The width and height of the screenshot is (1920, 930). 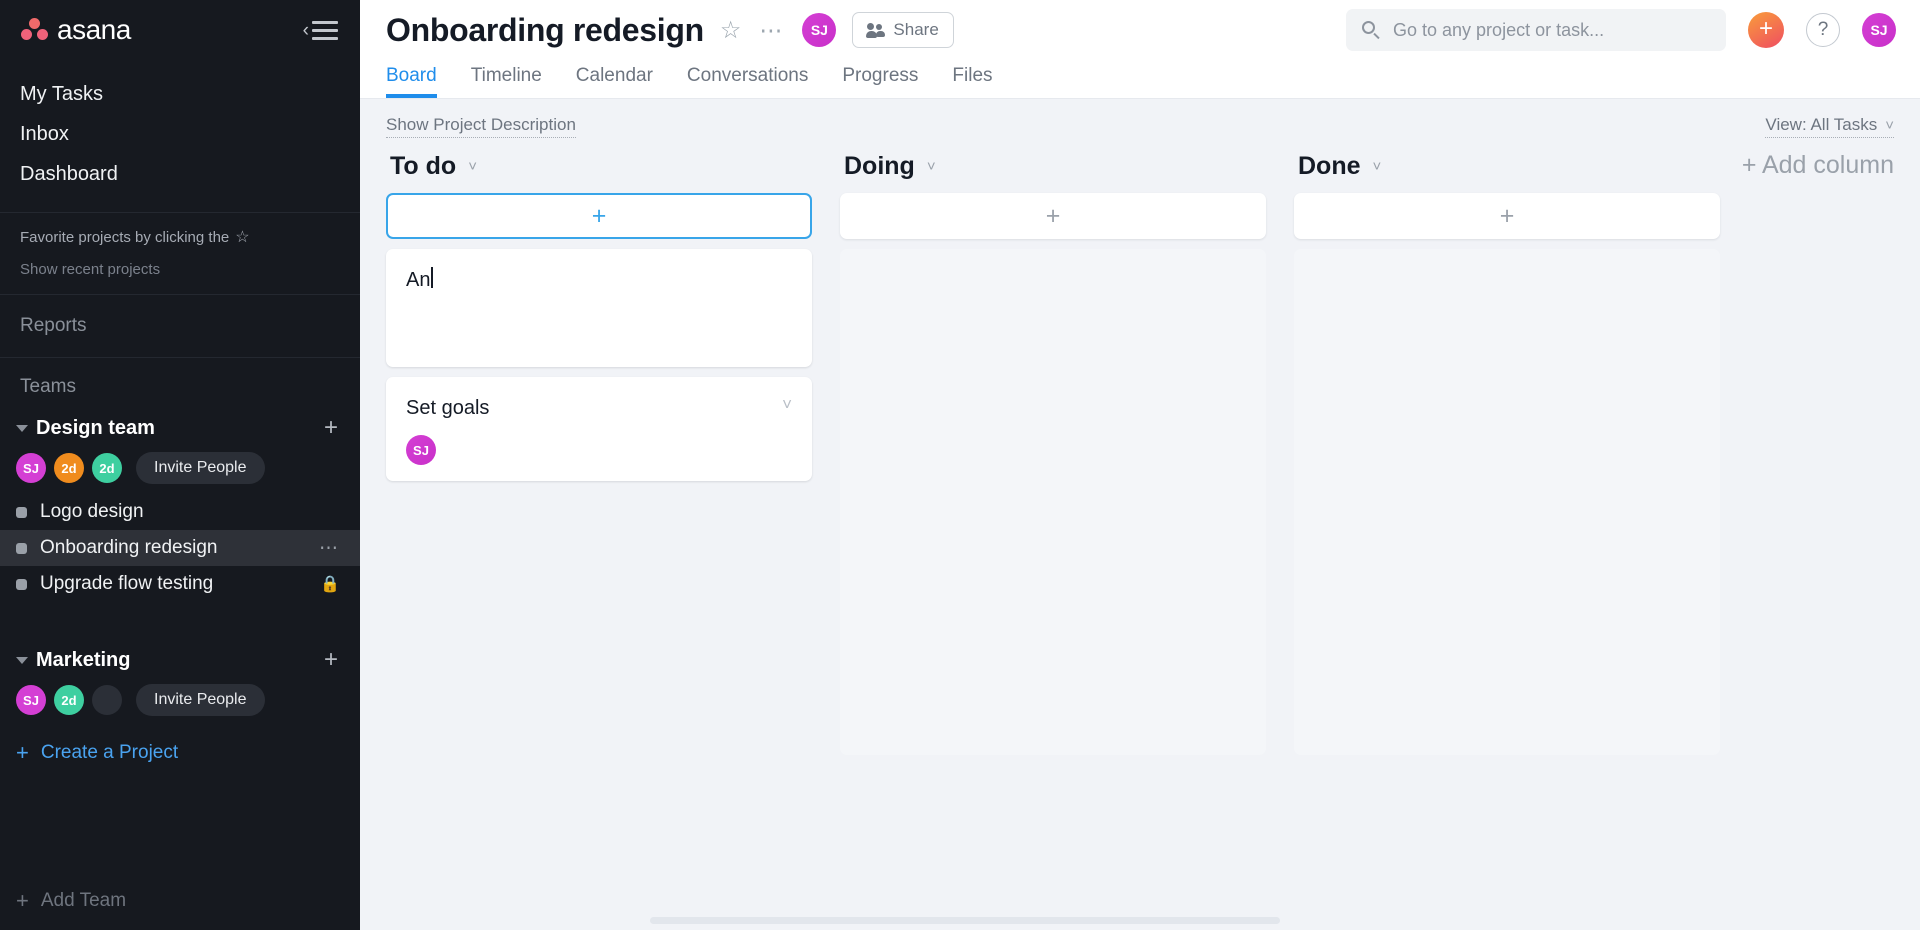 What do you see at coordinates (330, 584) in the screenshot?
I see `lock-icon: 🔒` at bounding box center [330, 584].